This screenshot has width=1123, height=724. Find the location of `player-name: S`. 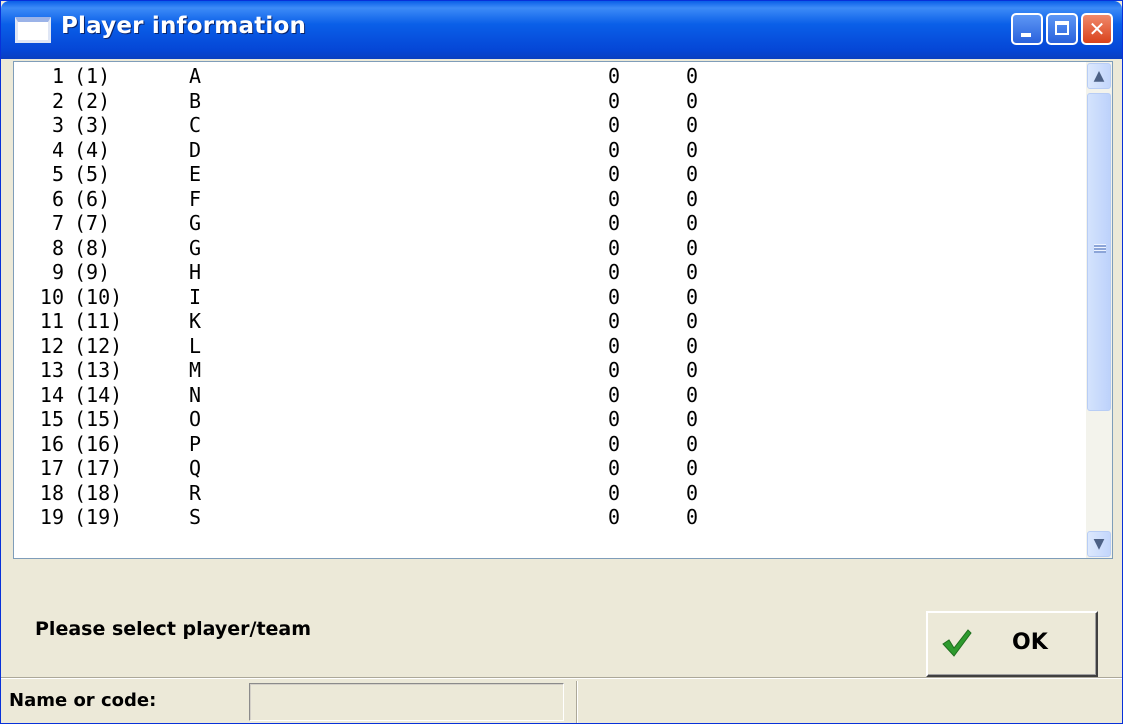

player-name: S is located at coordinates (195, 517).